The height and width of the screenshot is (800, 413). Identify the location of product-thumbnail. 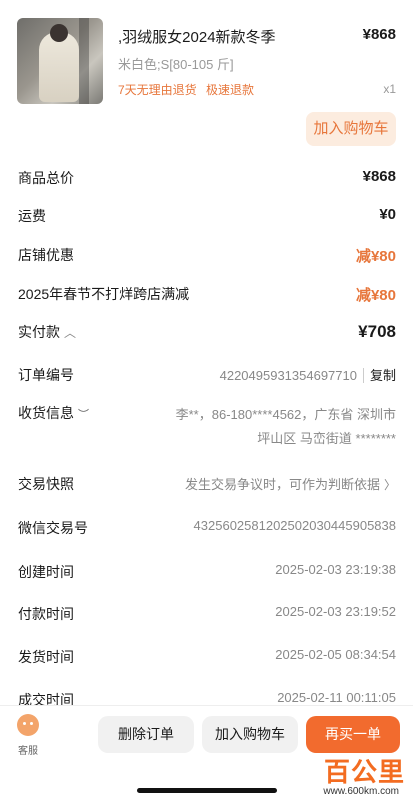
(60, 61).